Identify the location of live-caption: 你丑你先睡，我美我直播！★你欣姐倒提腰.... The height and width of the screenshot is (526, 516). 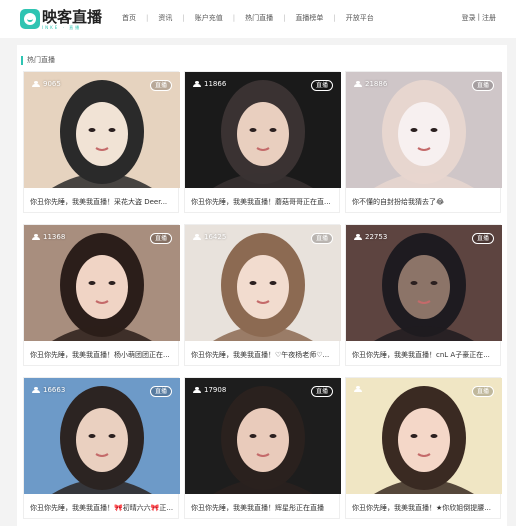
(425, 508).